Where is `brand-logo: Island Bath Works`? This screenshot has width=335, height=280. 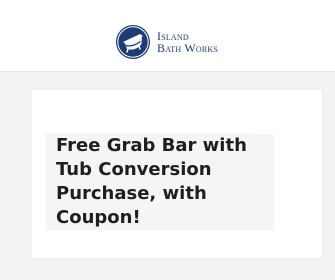
brand-logo: Island Bath Works is located at coordinates (166, 42).